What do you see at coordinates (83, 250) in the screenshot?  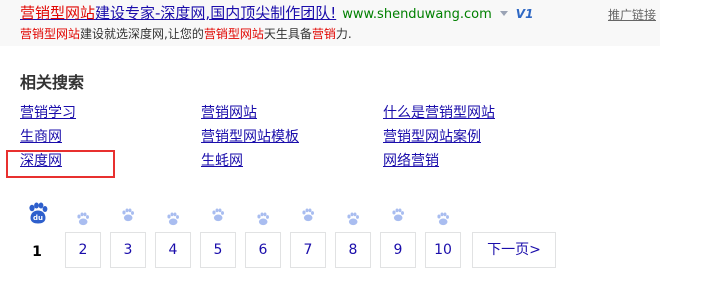 I see `page-link-2: 2` at bounding box center [83, 250].